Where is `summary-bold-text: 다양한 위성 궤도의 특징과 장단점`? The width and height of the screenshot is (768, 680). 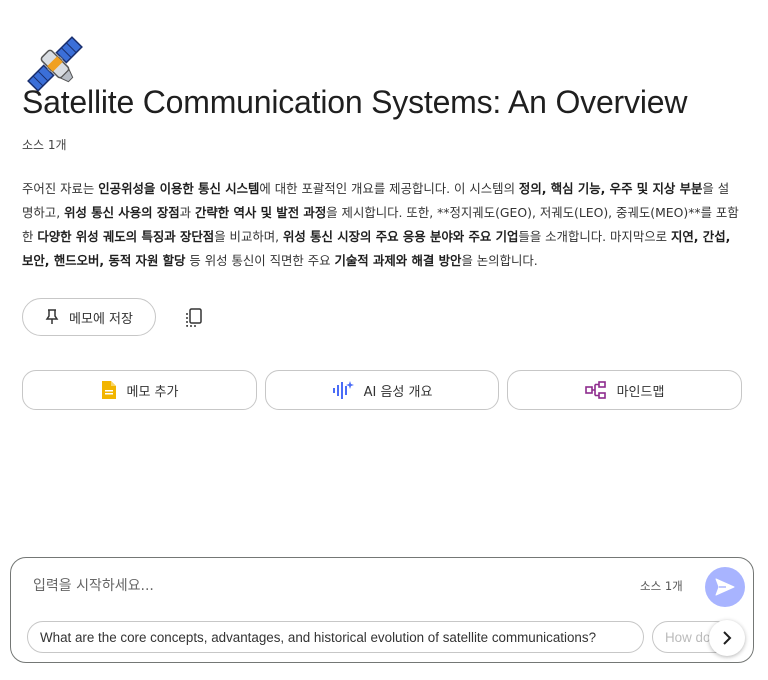 summary-bold-text: 다양한 위성 궤도의 특징과 장단점 is located at coordinates (126, 236).